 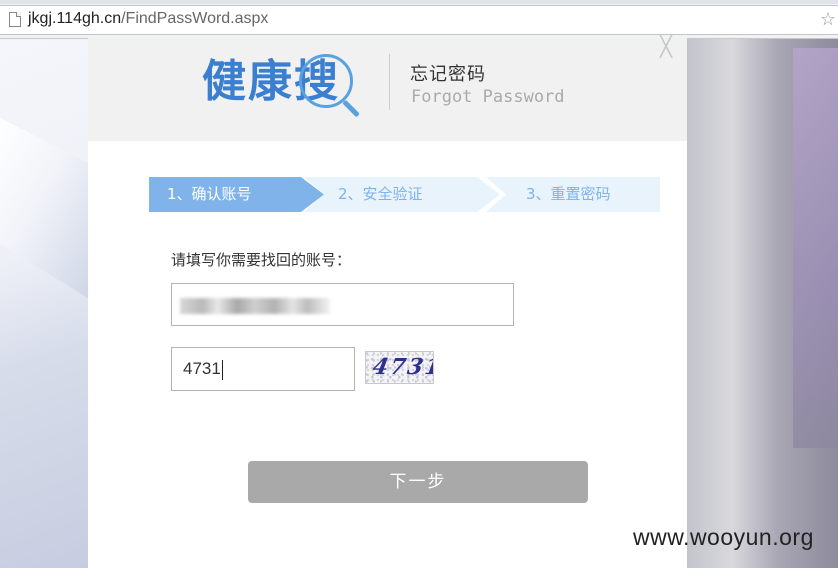 What do you see at coordinates (261, 260) in the screenshot?
I see `account-prompt: 请填写你需要找回的账号：` at bounding box center [261, 260].